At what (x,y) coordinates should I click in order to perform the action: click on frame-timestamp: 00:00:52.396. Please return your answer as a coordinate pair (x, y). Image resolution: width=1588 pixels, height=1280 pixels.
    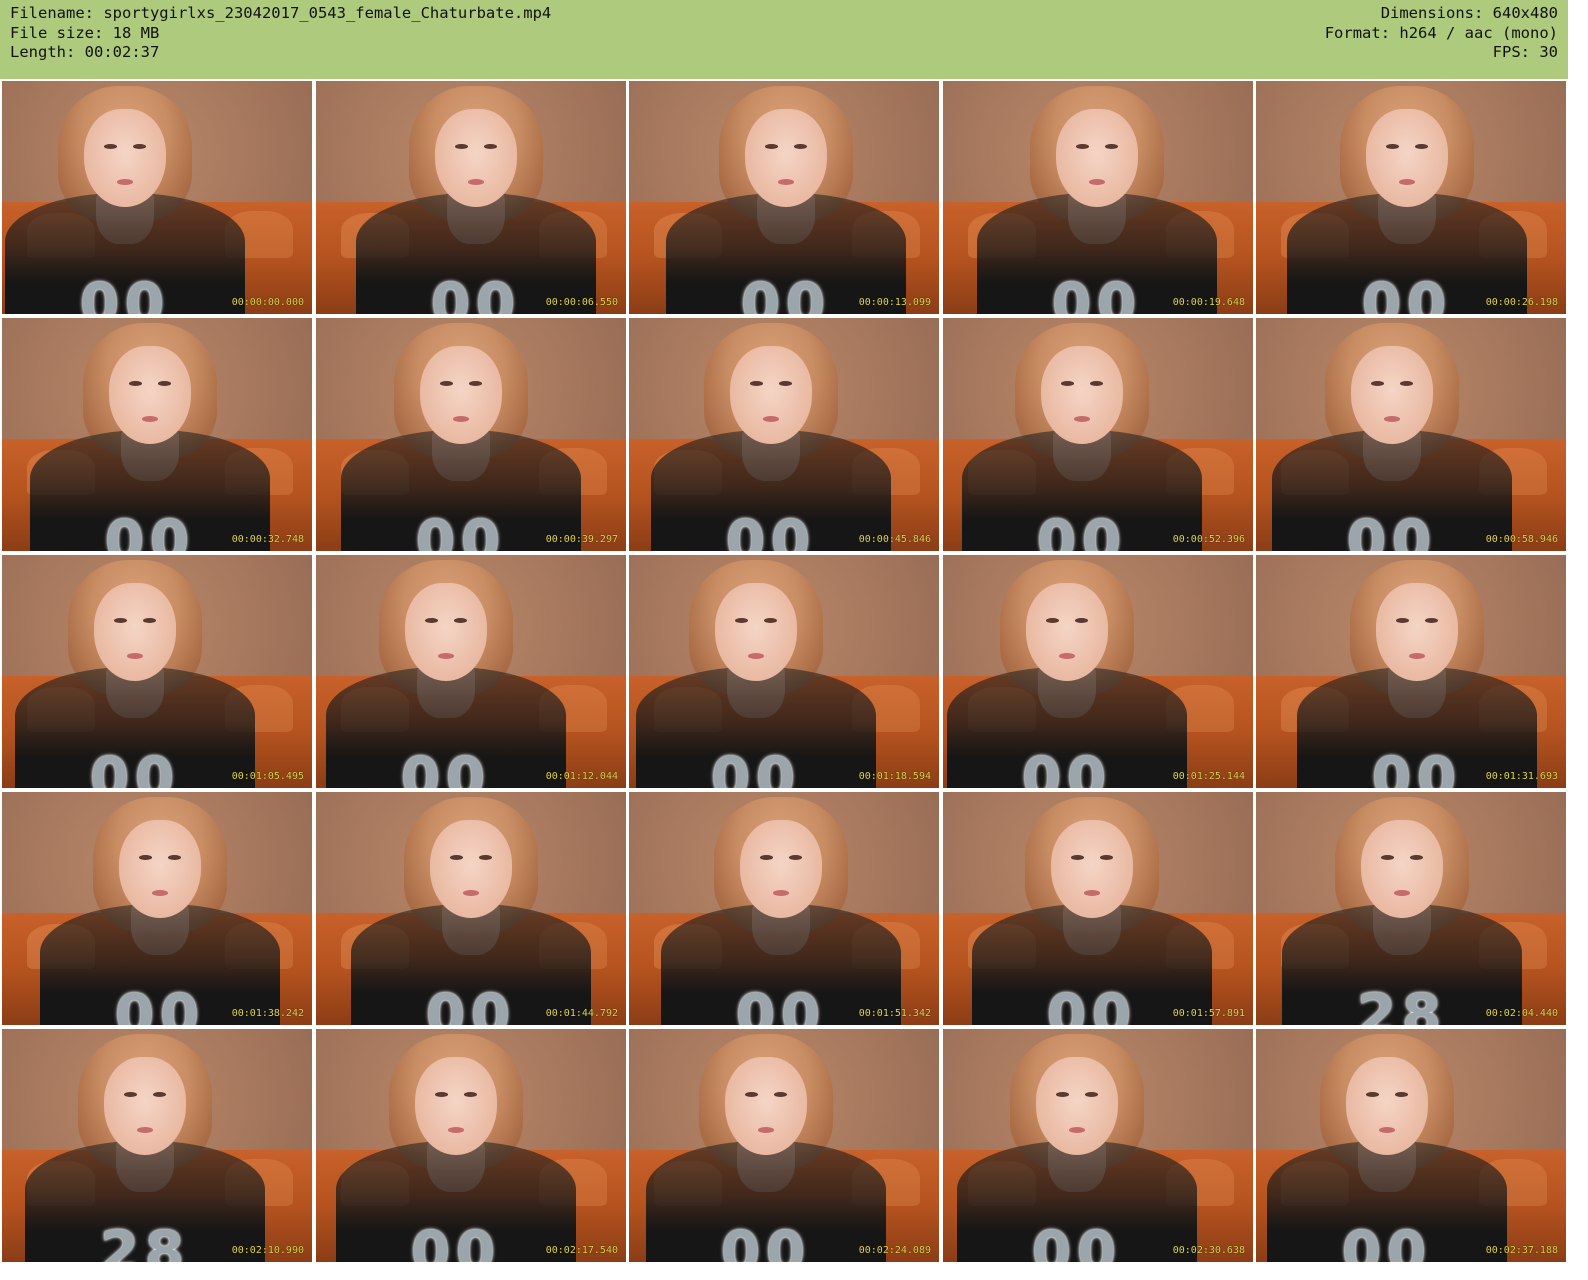
    Looking at the image, I should click on (1208, 539).